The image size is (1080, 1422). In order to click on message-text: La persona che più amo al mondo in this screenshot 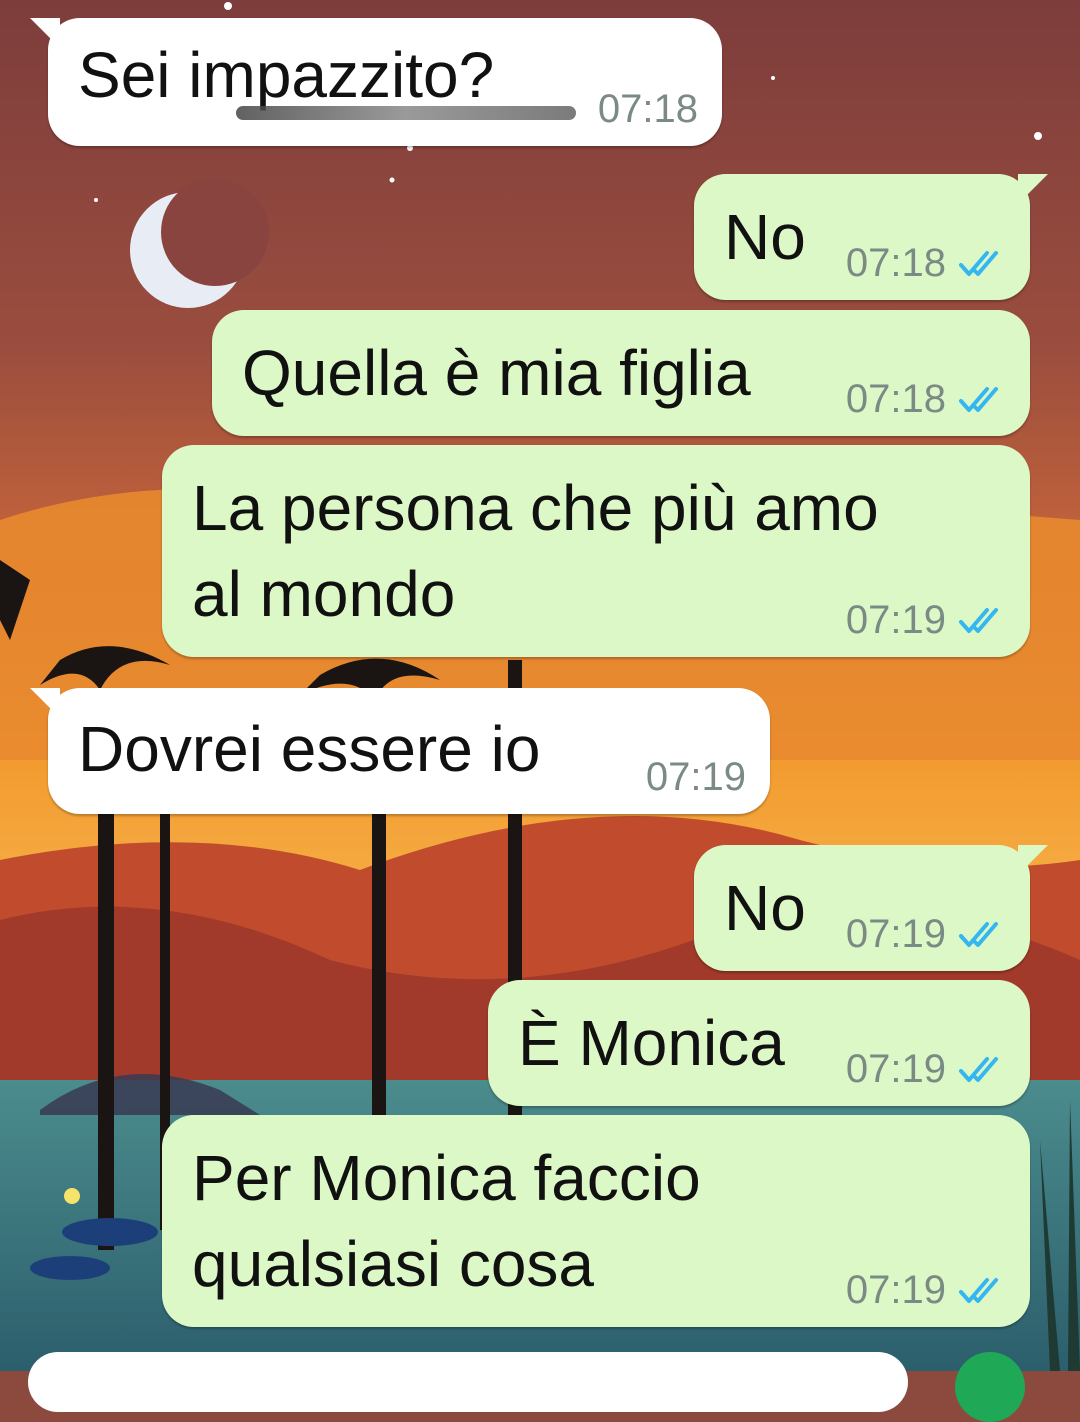, I will do `click(535, 551)`.